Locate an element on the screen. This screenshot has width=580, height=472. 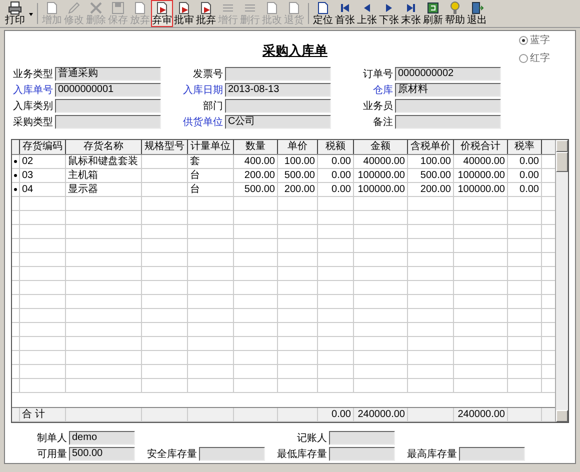
field-label: 业务员 is located at coordinates (378, 106).